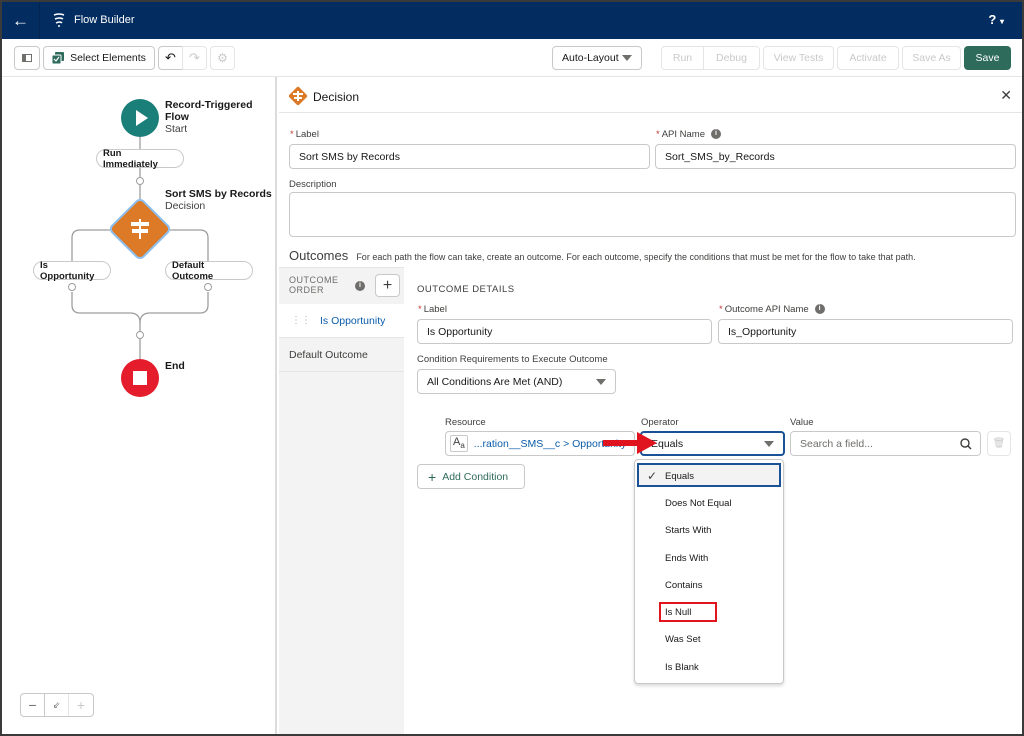 This screenshot has width=1024, height=736. Describe the element at coordinates (72, 271) in the screenshot. I see `branch-is-opportunity: Is Opportunity` at that location.